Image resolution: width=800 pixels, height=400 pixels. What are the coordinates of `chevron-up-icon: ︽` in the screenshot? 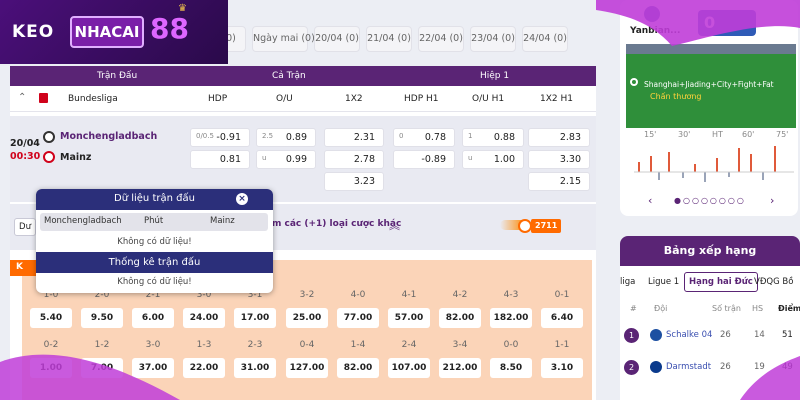 It's located at (394, 225).